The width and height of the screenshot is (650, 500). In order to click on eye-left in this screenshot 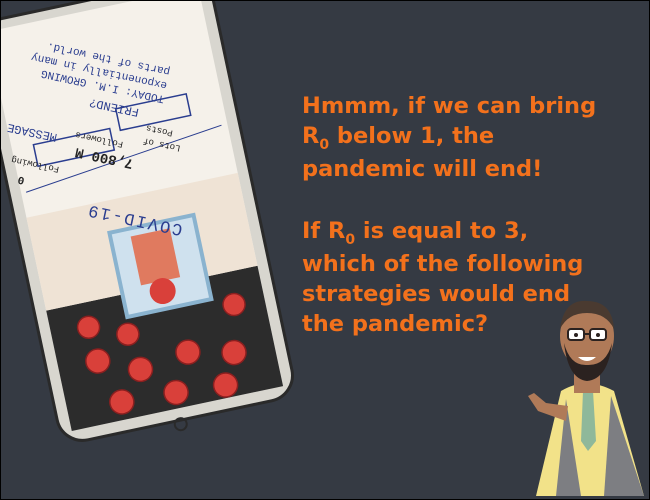, I will do `click(576, 335)`.